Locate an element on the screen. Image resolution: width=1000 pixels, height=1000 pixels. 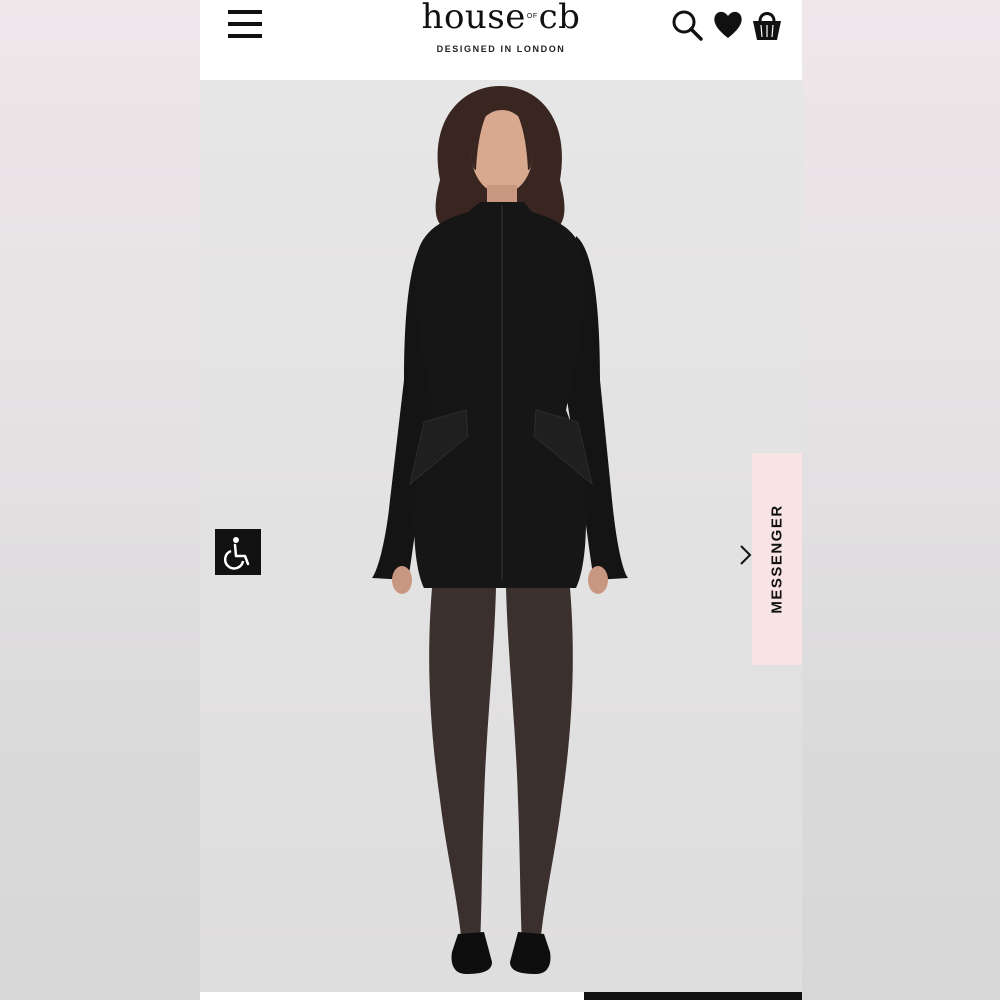
logo-tagline: DESIGNED IN LONDON is located at coordinates (501, 49).